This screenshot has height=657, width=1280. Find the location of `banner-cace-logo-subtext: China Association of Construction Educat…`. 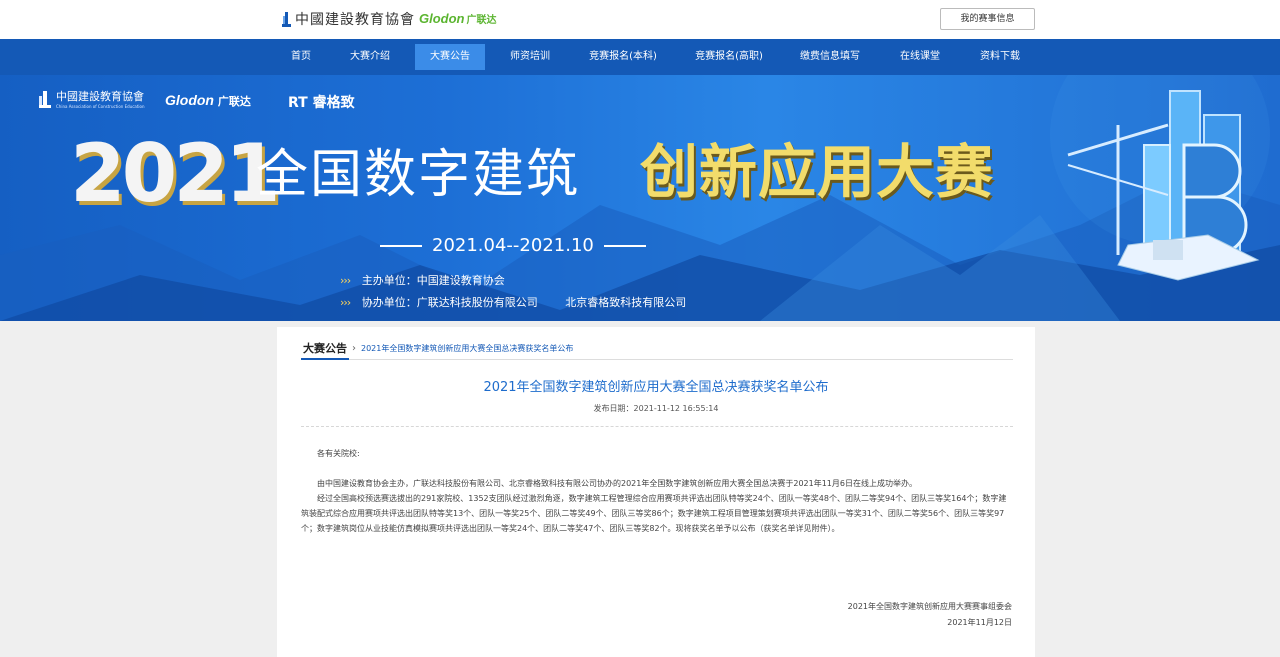

banner-cace-logo-subtext: China Association of Construction Educat… is located at coordinates (100, 106).